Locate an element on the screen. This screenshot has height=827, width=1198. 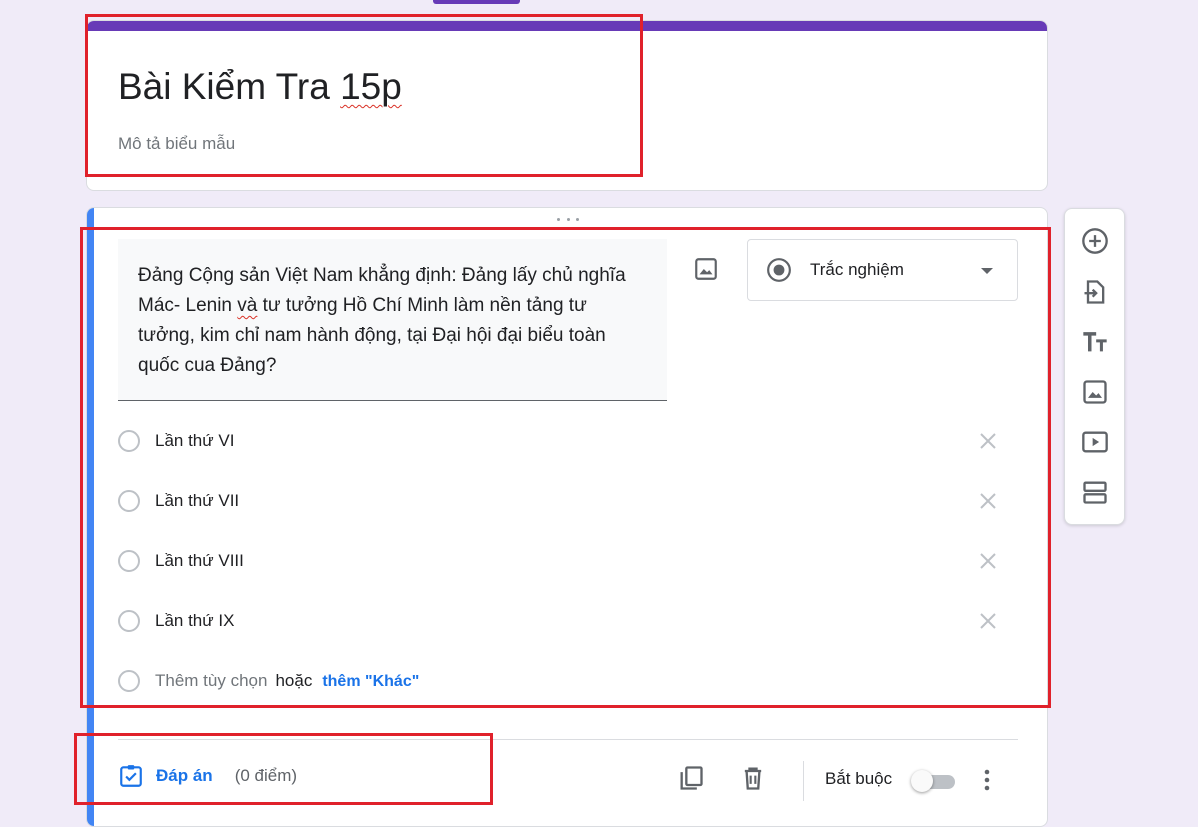
add-other-link: thêm "Khác" is located at coordinates (370, 681).